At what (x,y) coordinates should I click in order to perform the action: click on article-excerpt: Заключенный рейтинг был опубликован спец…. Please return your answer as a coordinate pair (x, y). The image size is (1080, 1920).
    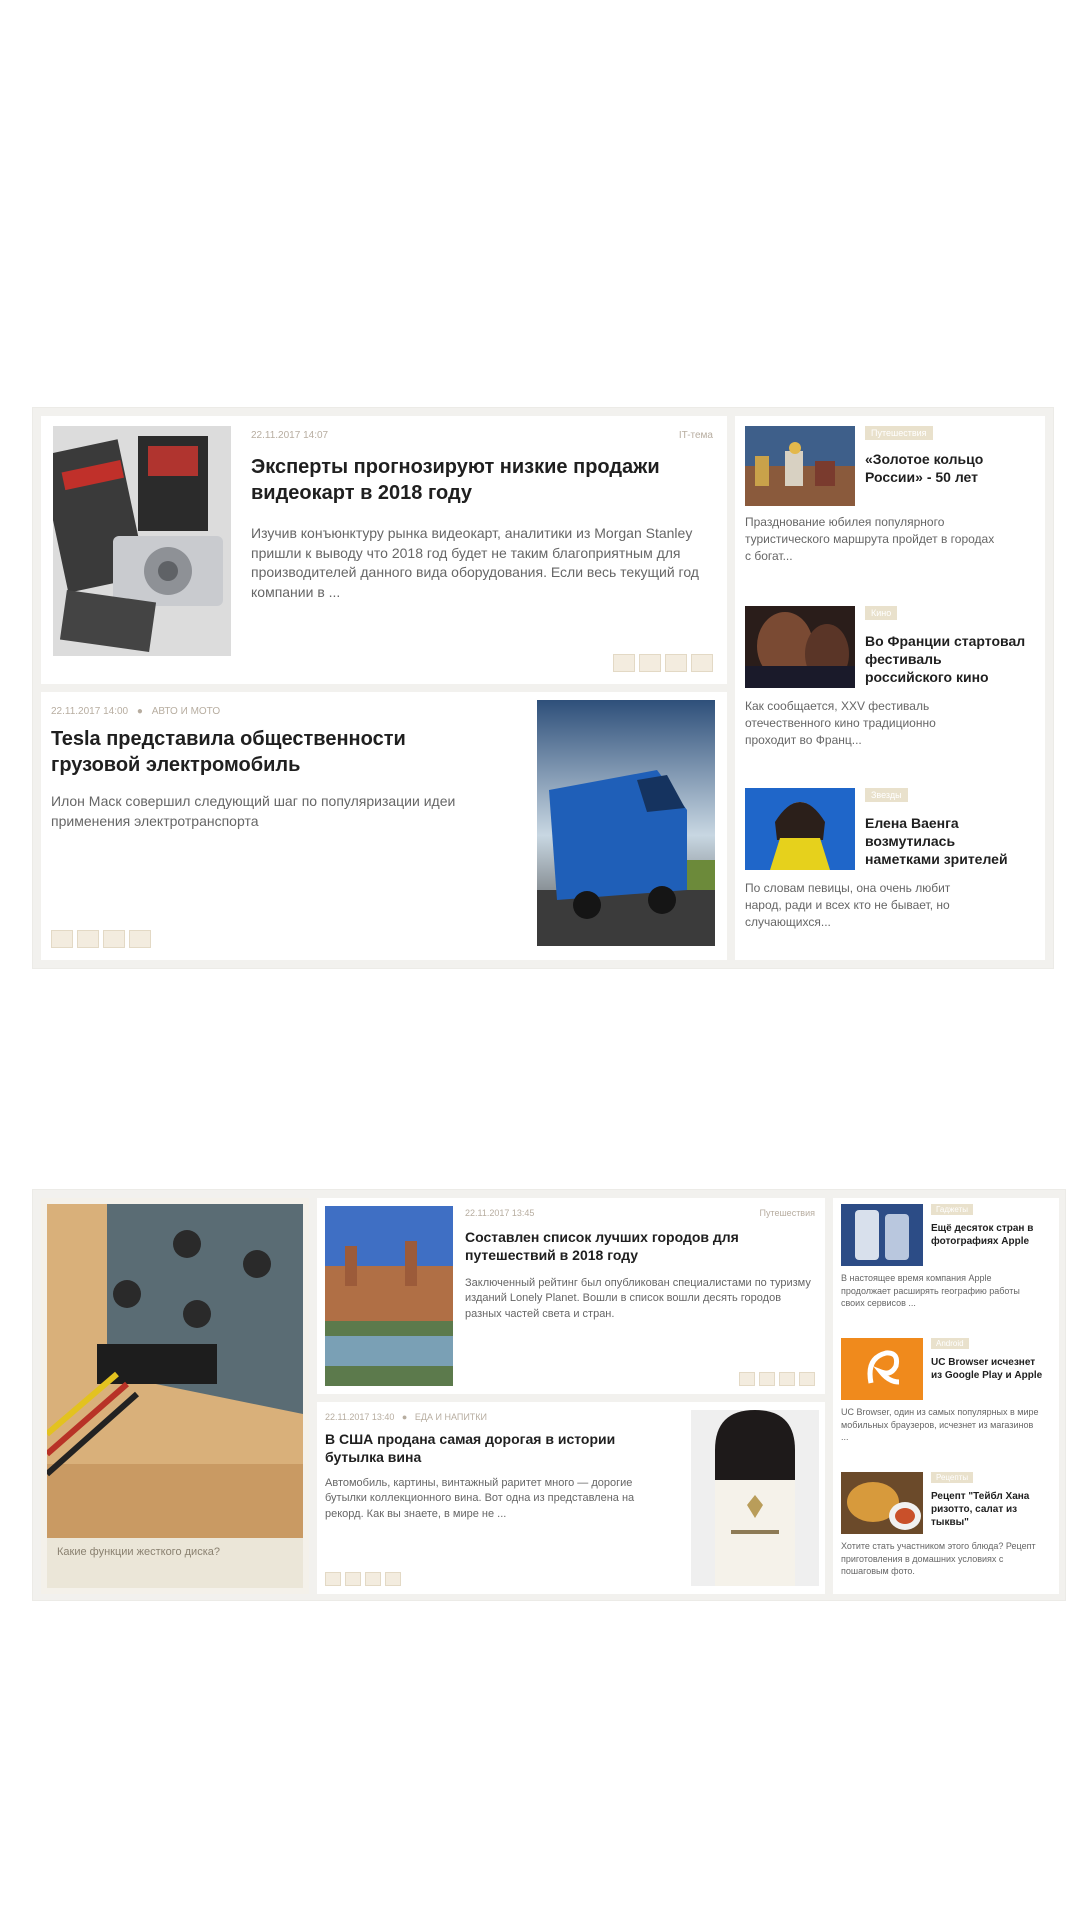
    Looking at the image, I should click on (638, 1298).